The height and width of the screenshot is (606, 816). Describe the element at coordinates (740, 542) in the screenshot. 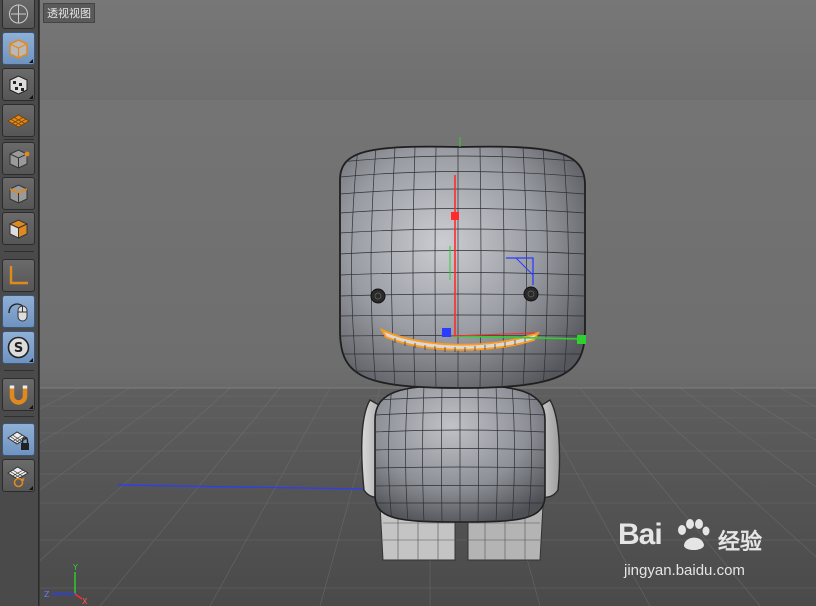

I see `watermark-cn: 经验` at that location.